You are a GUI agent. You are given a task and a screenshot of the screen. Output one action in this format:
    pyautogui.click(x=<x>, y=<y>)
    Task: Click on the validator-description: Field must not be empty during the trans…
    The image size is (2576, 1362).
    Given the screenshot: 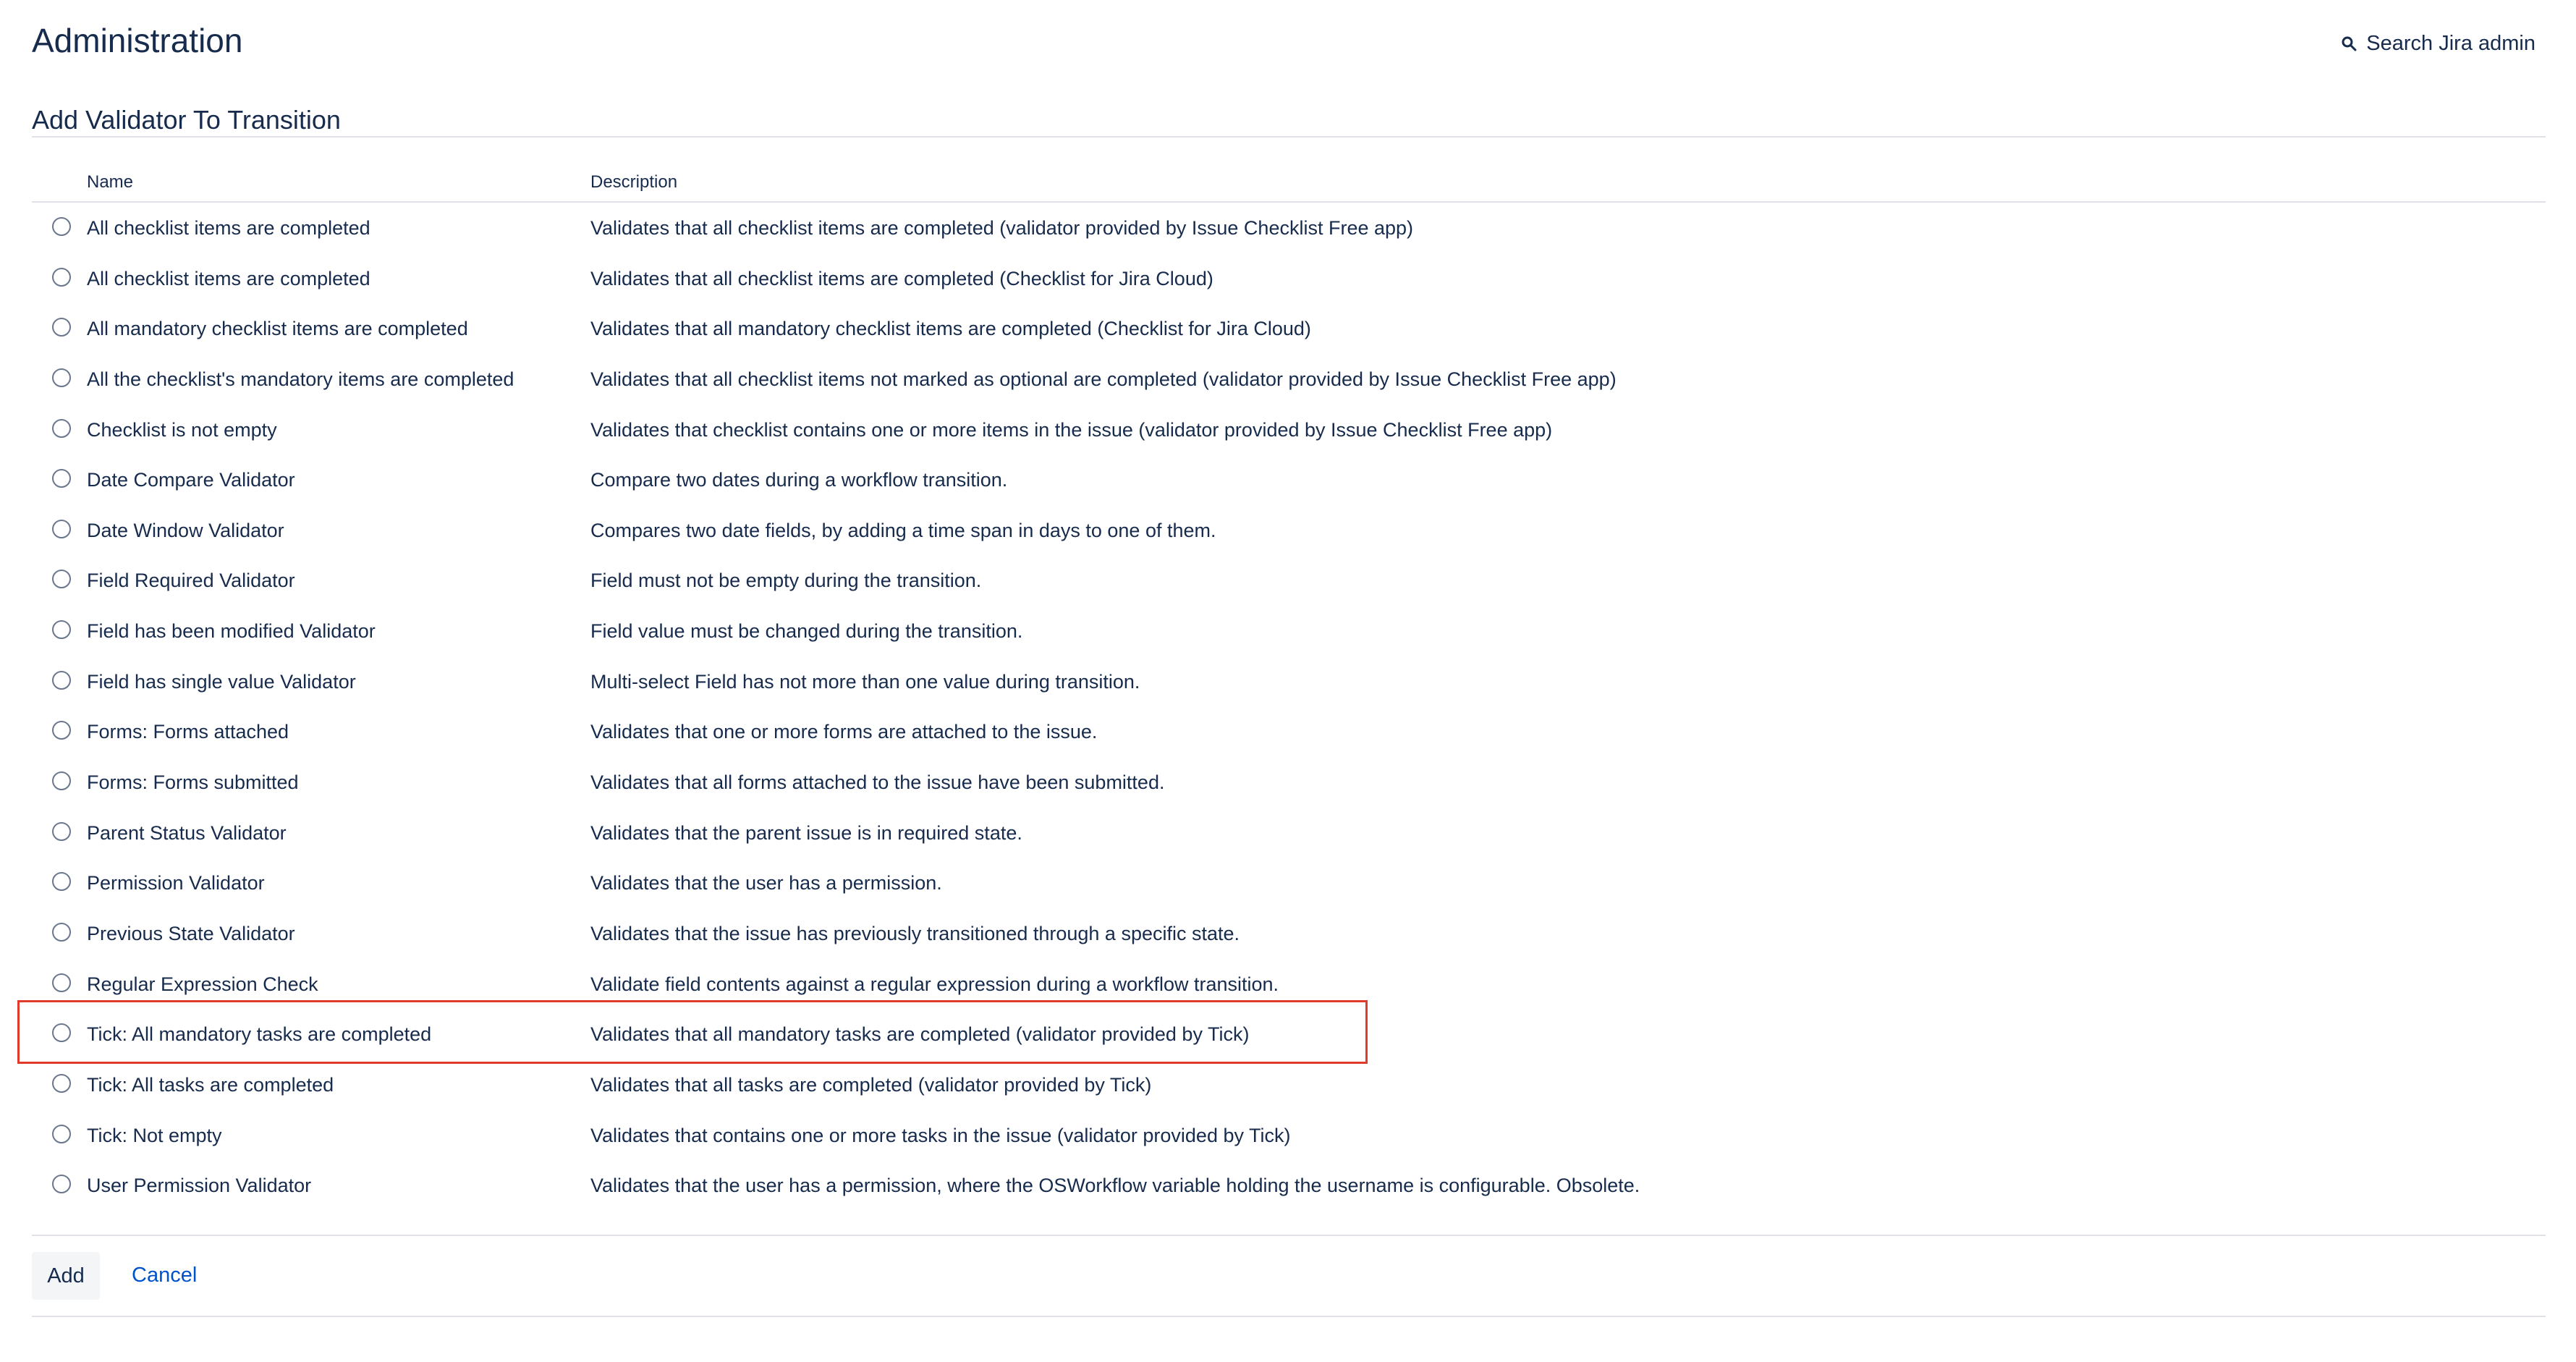 What is the action you would take?
    pyautogui.click(x=786, y=581)
    